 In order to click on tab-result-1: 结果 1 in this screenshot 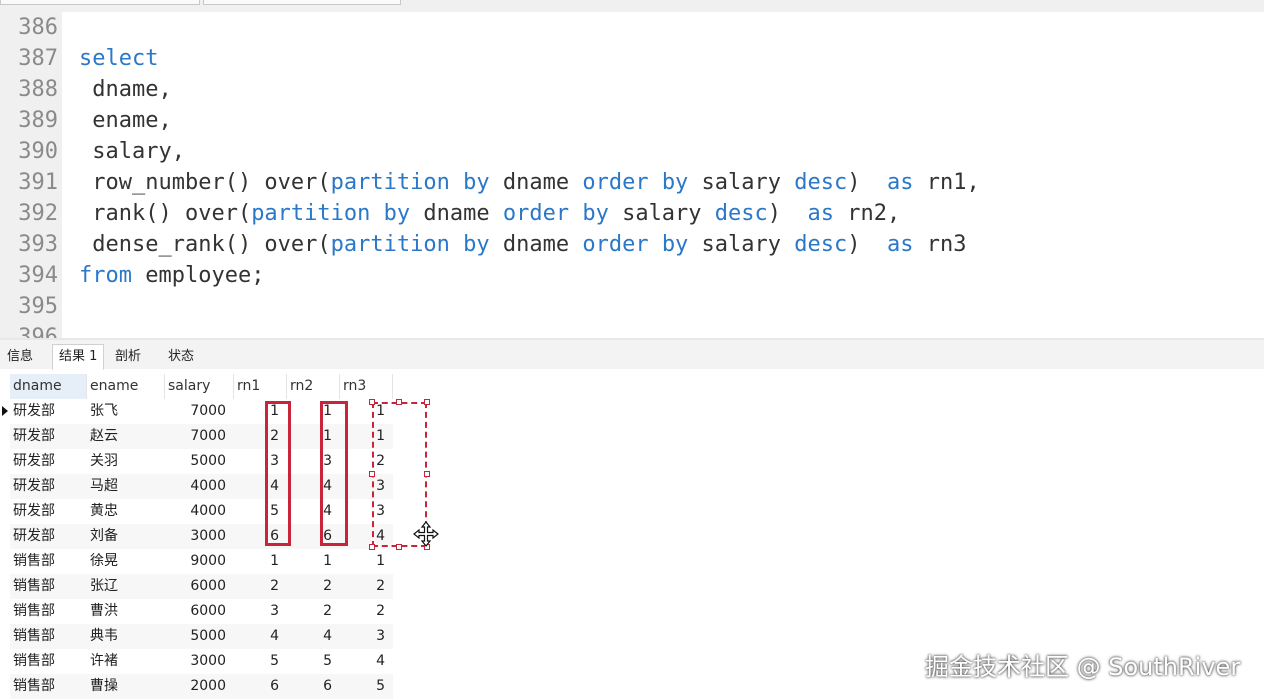, I will do `click(78, 357)`.